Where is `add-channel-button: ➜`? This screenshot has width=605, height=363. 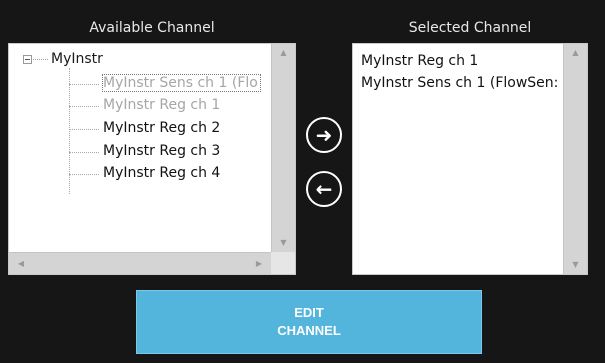
add-channel-button: ➜ is located at coordinates (324, 135).